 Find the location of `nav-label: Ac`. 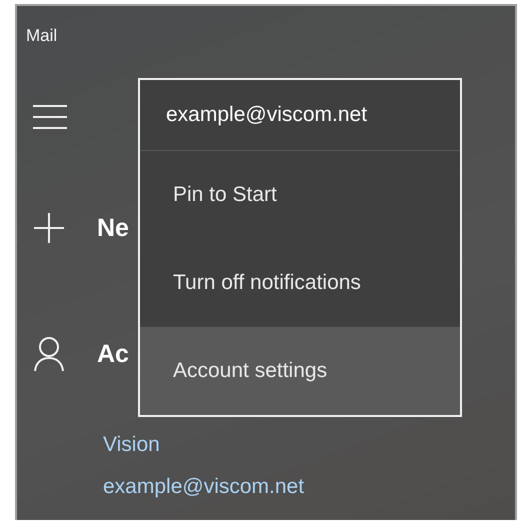

nav-label: Ac is located at coordinates (113, 354).